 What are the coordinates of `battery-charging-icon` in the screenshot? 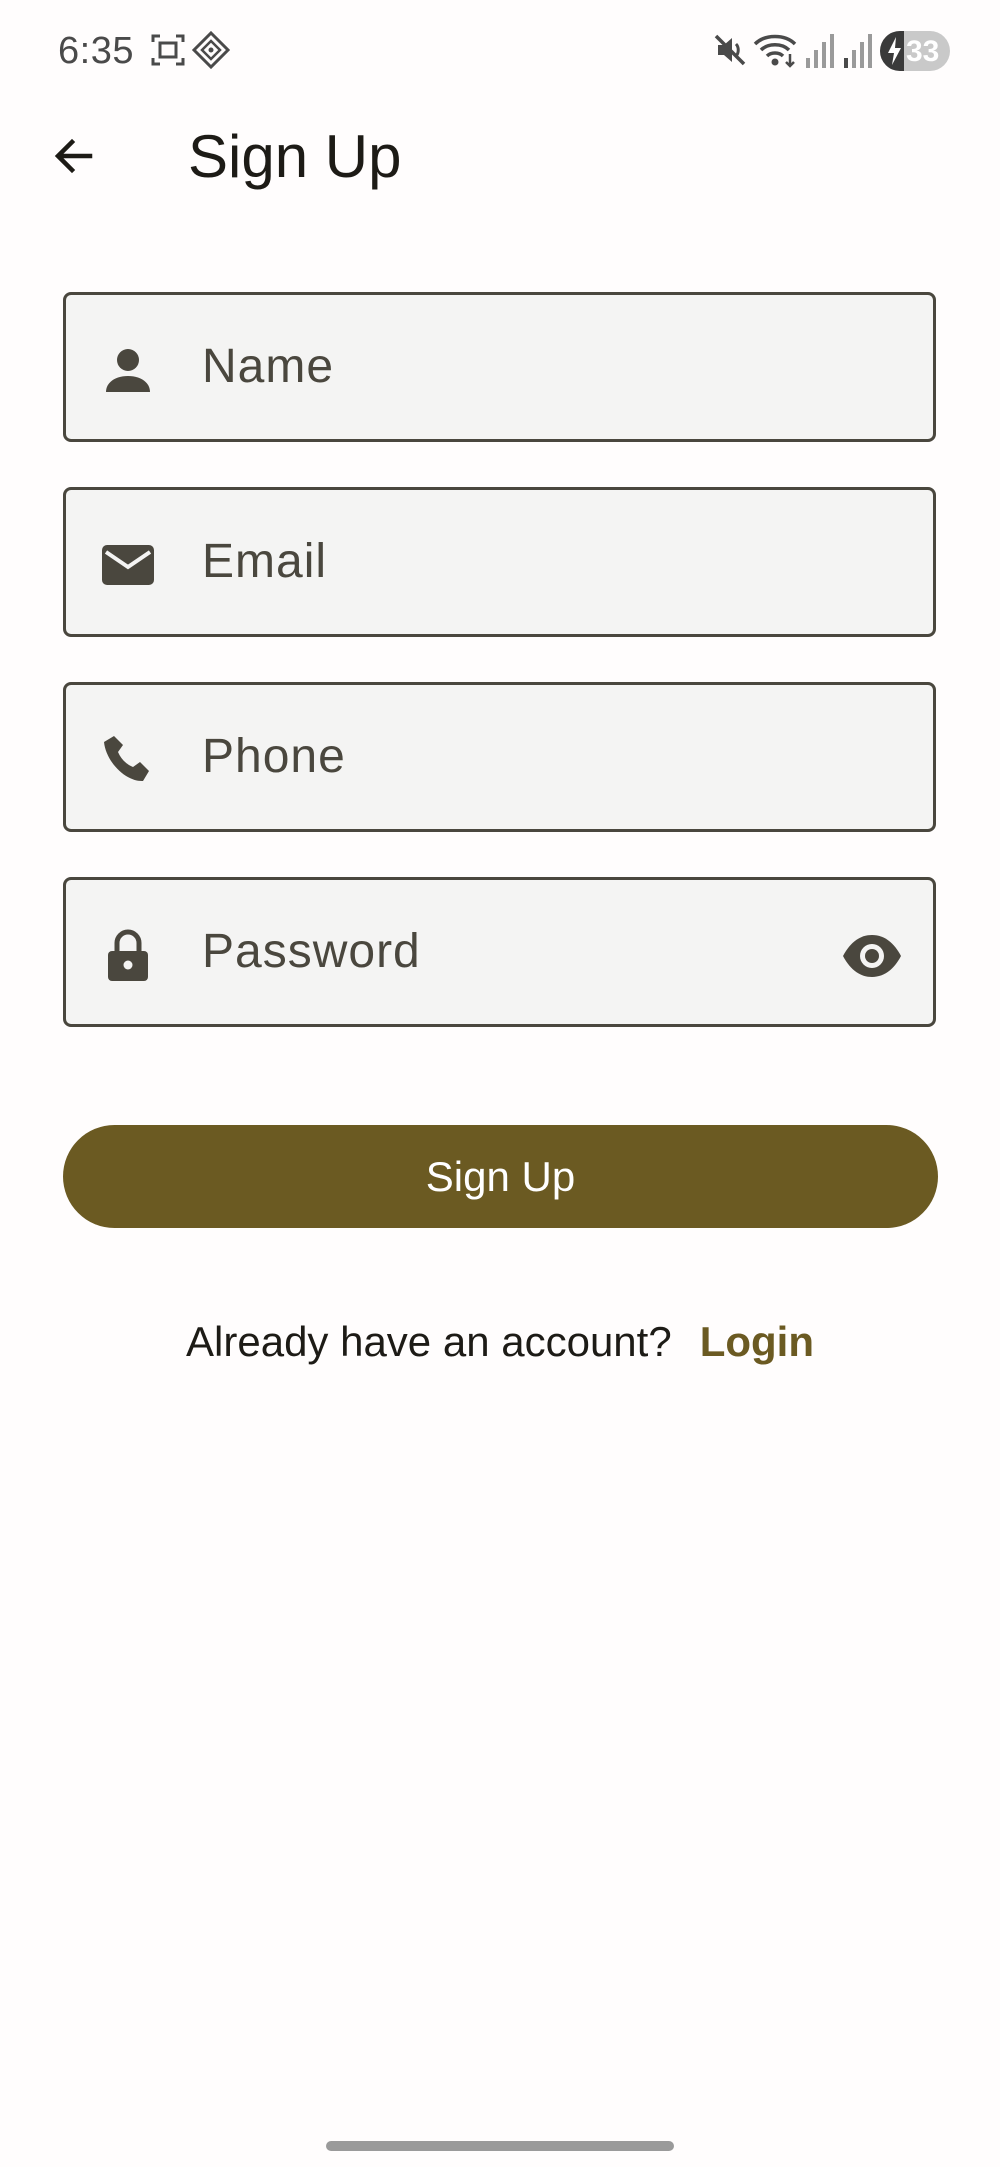 It's located at (894, 51).